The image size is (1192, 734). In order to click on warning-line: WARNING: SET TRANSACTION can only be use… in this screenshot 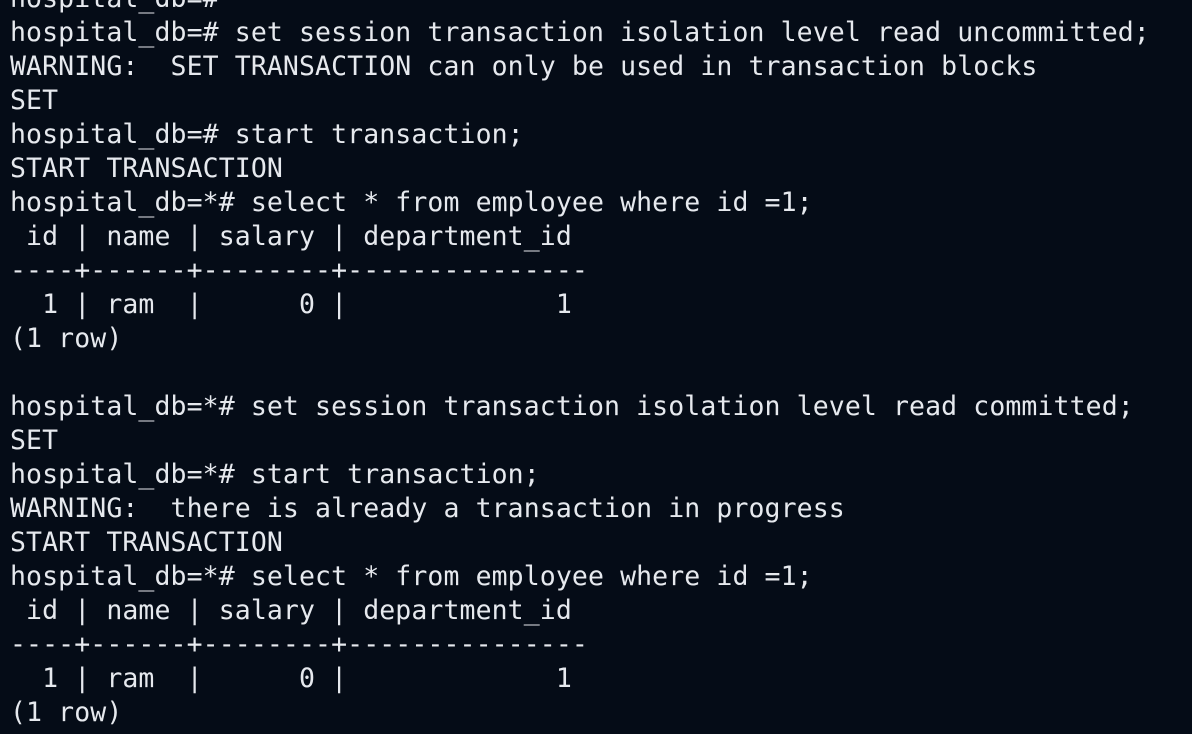, I will do `click(524, 66)`.